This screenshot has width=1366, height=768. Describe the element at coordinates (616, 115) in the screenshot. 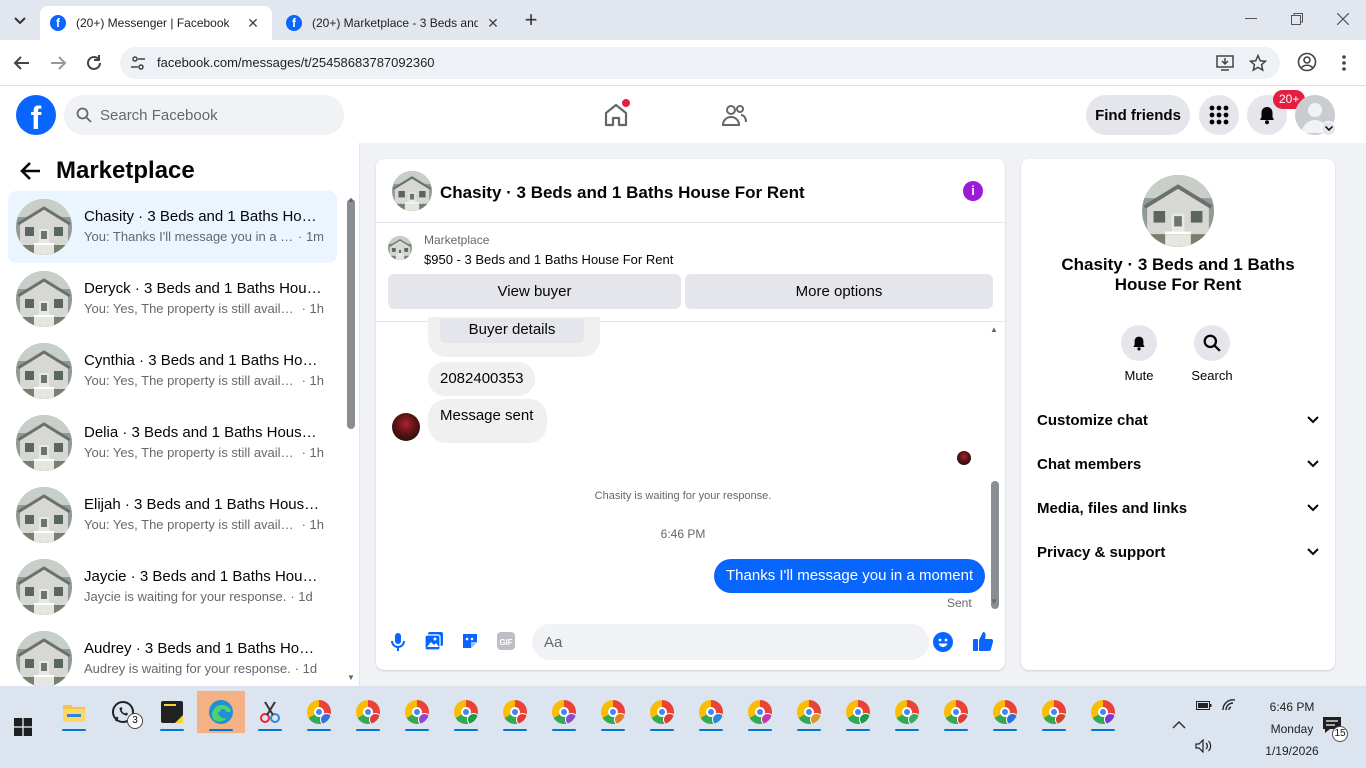

I see `home-nav-button` at that location.